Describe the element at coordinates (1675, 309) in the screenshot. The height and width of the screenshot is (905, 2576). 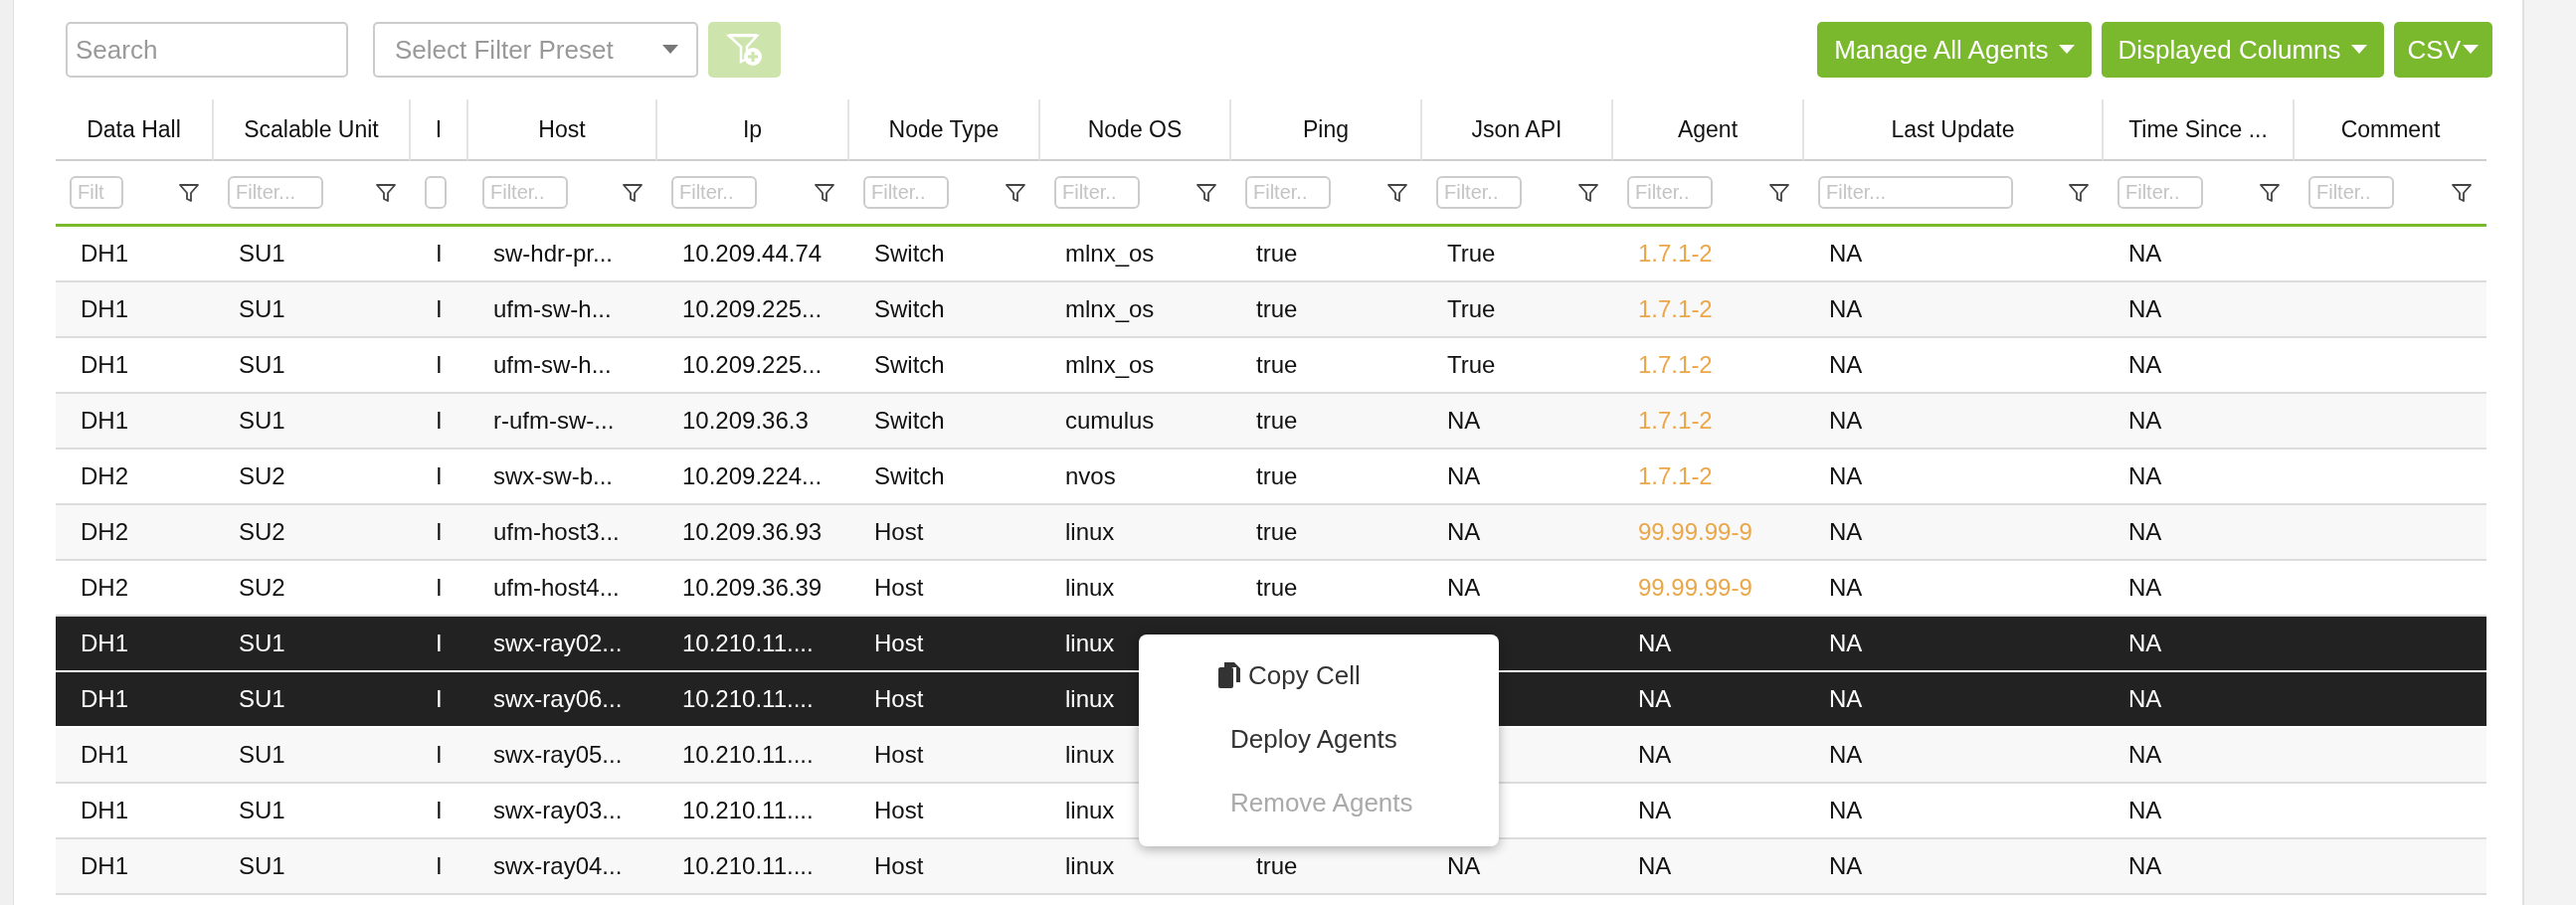
I see `table-cell: 1.7.1-2` at that location.